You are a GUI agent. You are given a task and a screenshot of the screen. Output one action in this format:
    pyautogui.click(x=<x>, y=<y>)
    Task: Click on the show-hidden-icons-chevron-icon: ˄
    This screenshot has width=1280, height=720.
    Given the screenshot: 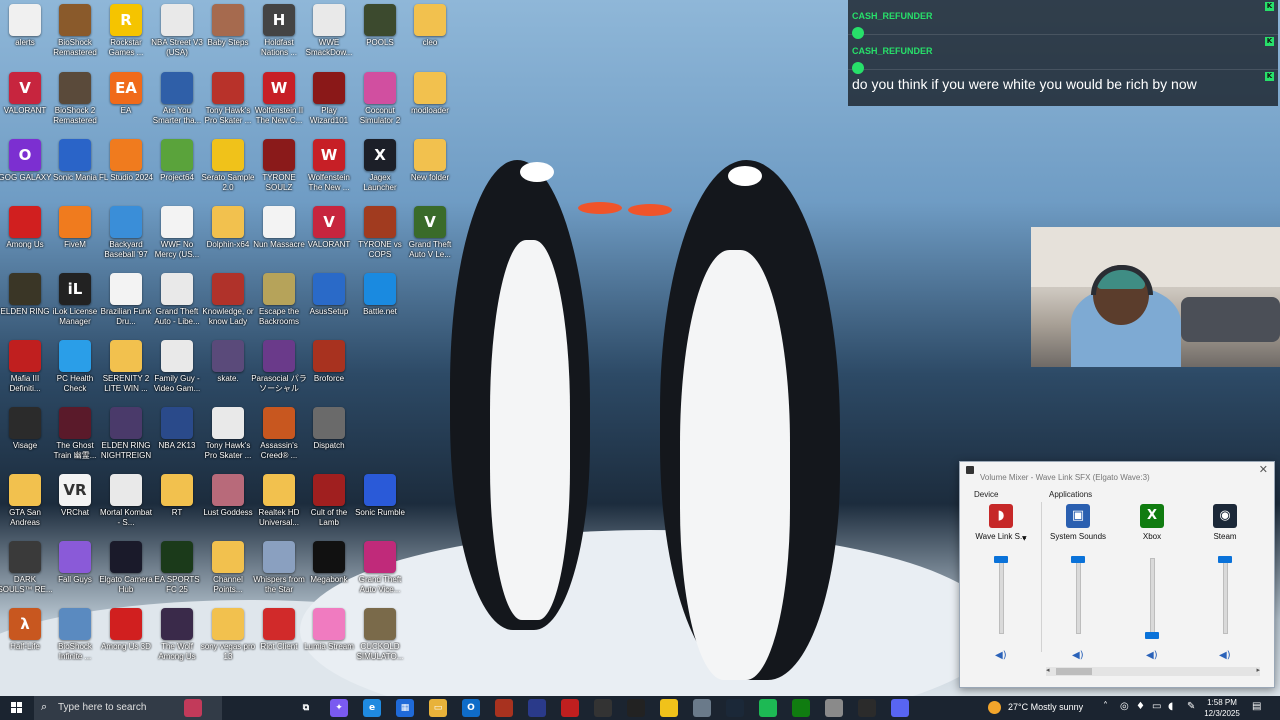 What is the action you would take?
    pyautogui.click(x=1105, y=706)
    